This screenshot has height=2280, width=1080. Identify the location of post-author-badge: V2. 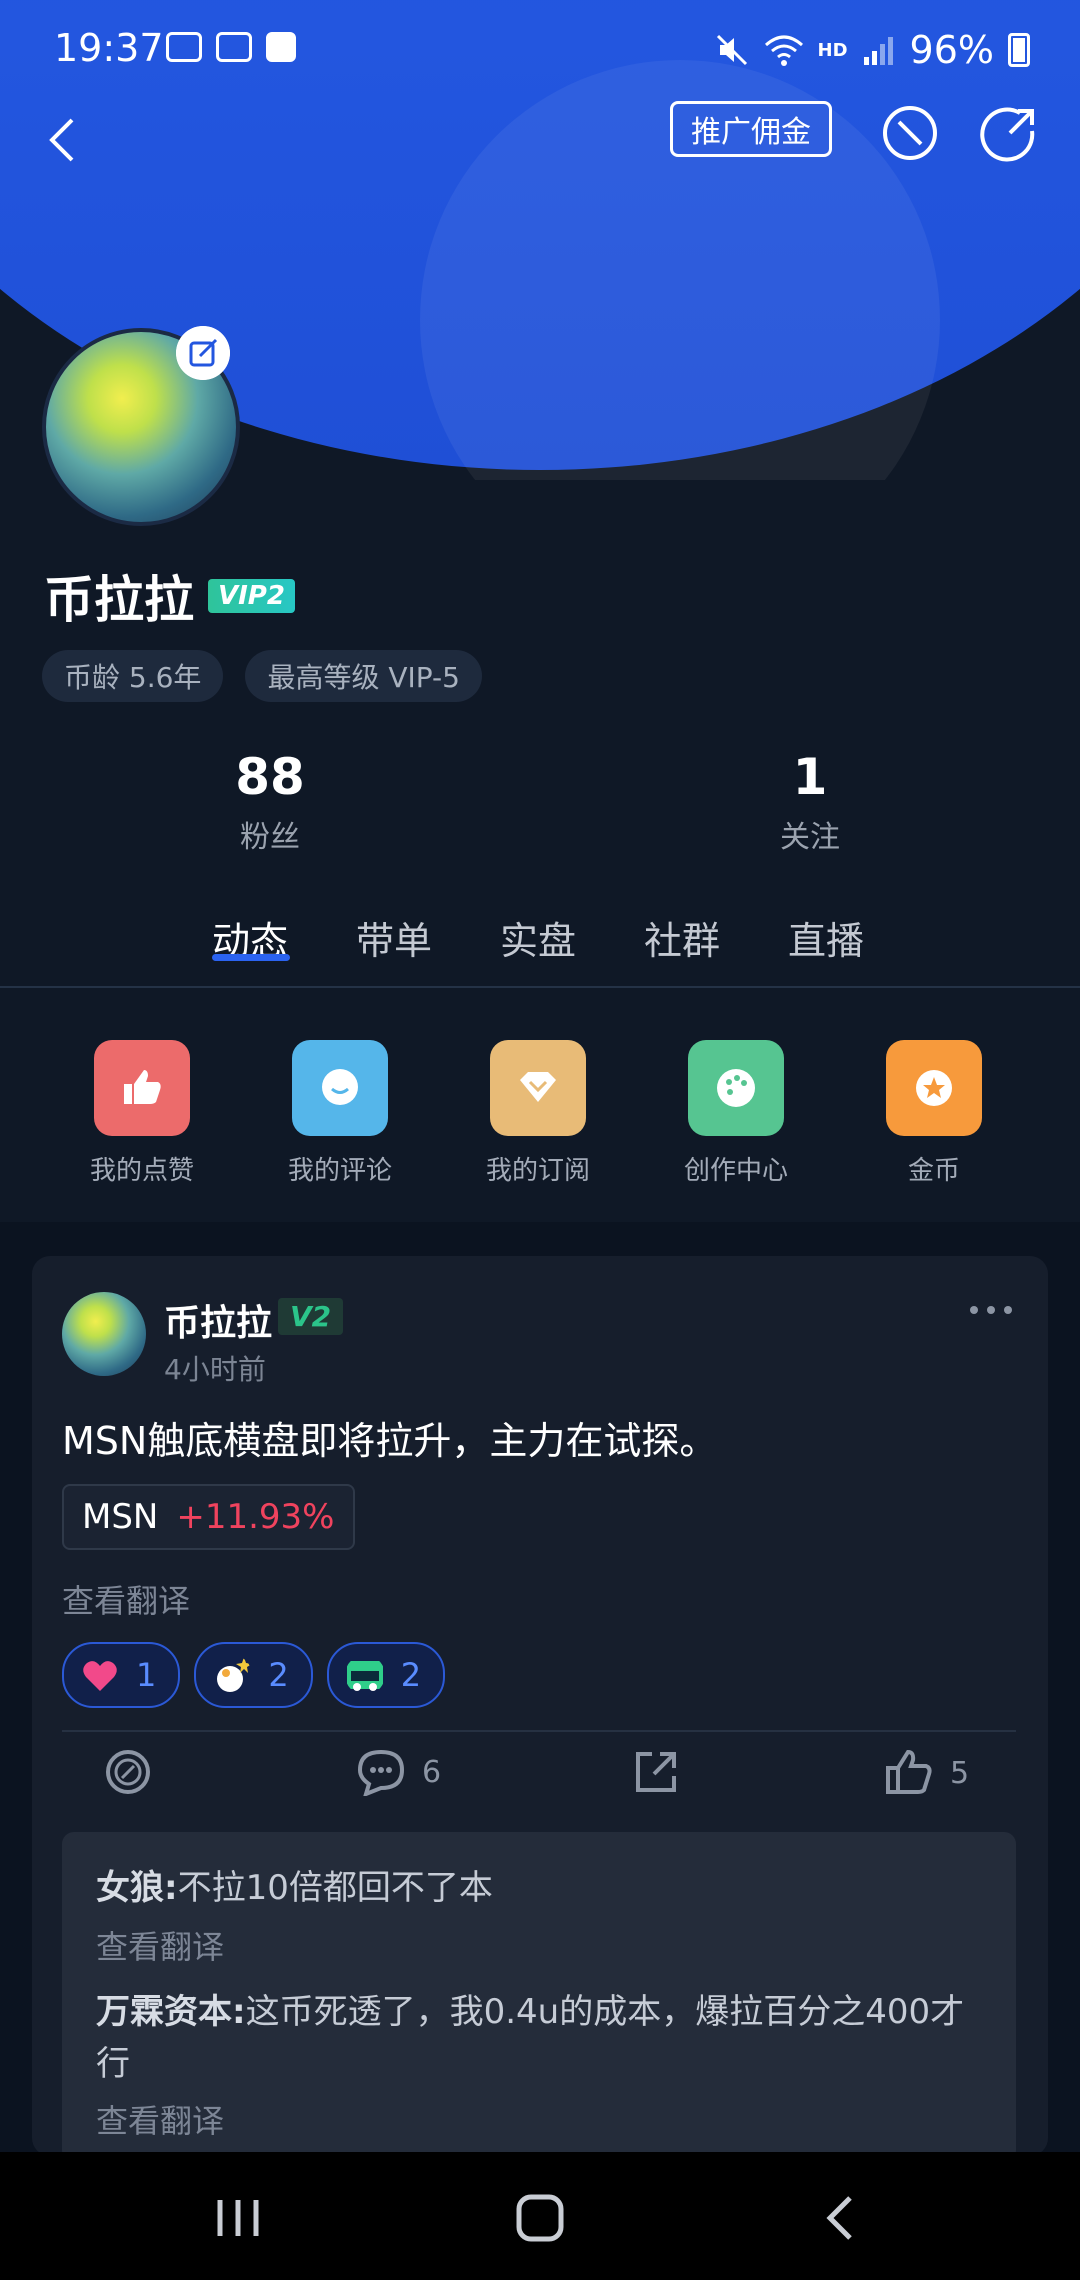
(311, 1316).